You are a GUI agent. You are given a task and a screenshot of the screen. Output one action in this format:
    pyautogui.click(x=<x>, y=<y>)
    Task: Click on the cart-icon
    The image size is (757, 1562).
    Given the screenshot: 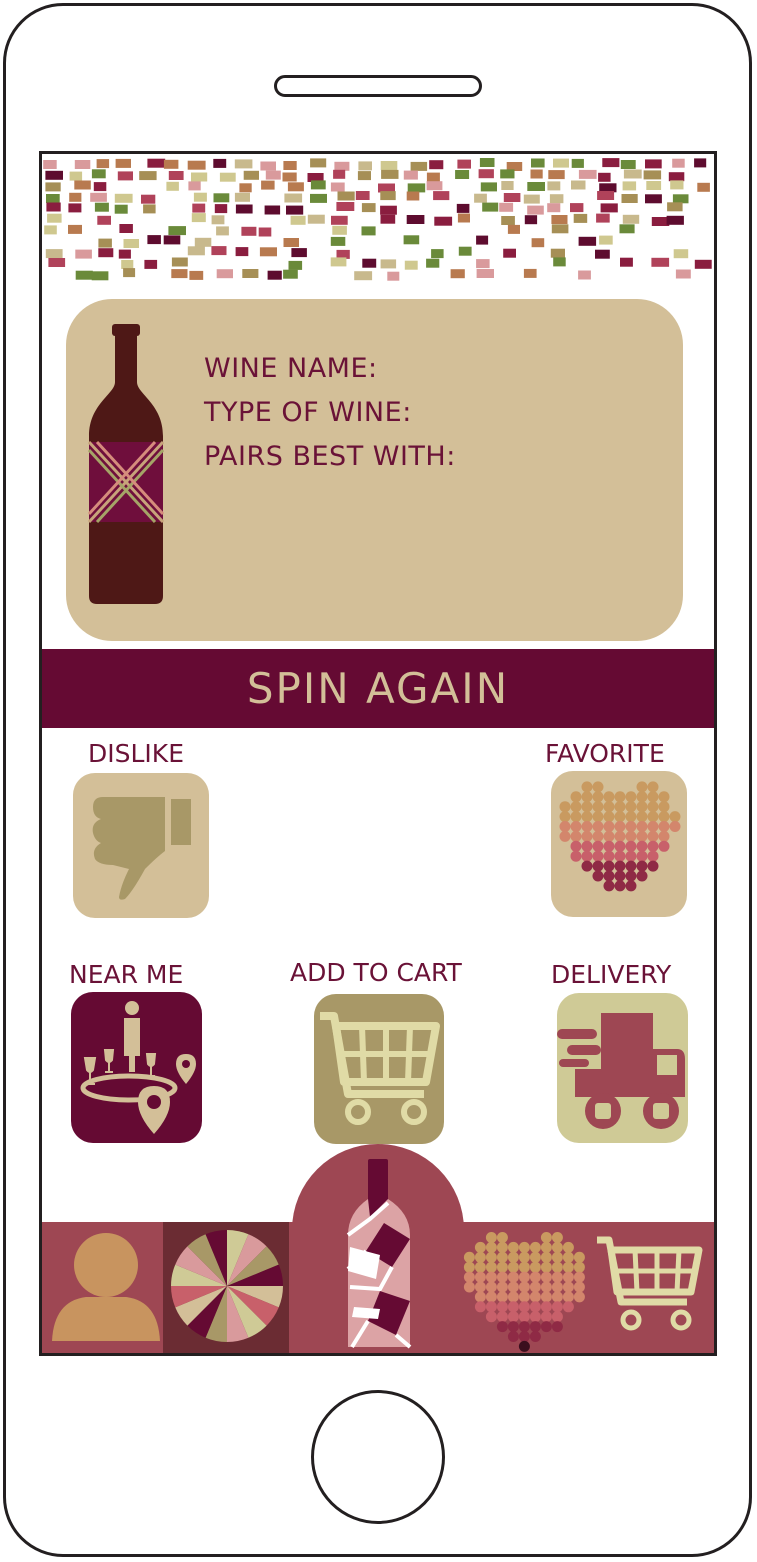 What is the action you would take?
    pyautogui.click(x=650, y=1284)
    